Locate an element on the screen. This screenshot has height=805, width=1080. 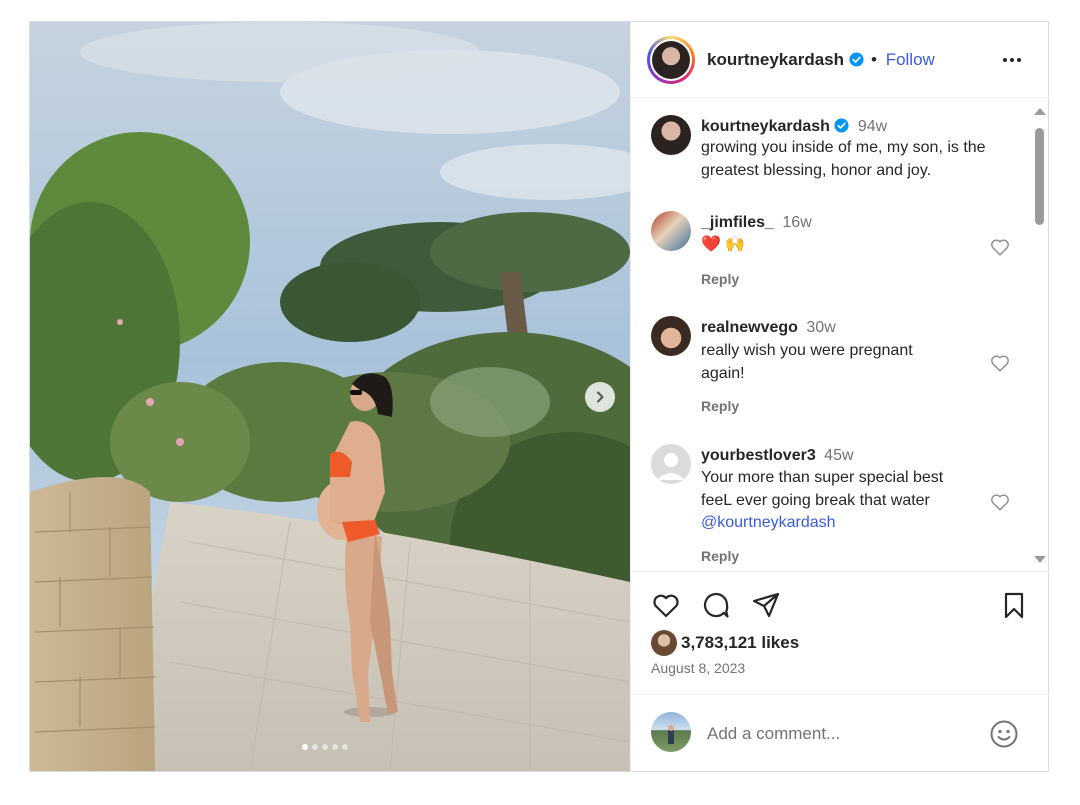
scrollbar-thumb is located at coordinates (1039, 176).